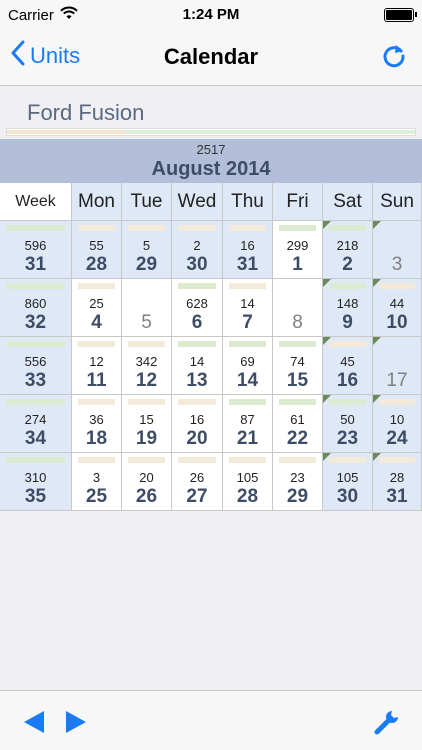 Image resolution: width=422 pixels, height=750 pixels. I want to click on week-amount: 310, so click(35, 477).